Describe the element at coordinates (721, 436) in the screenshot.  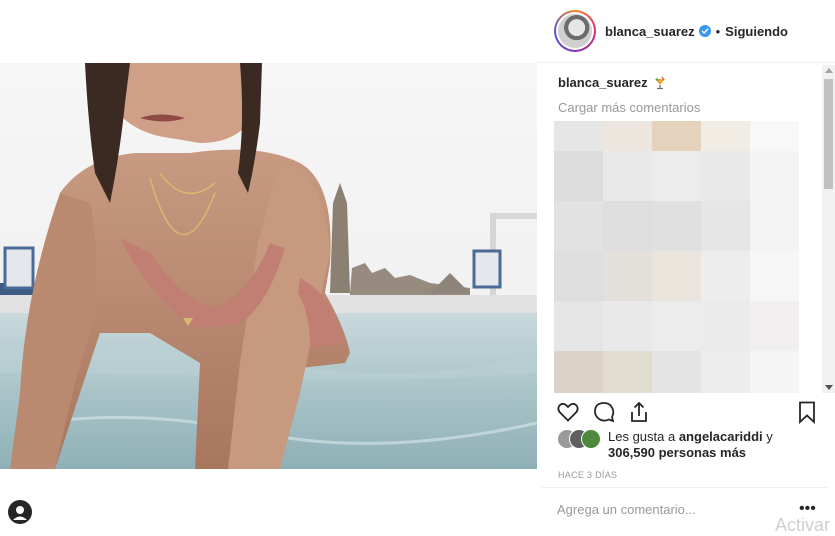
I see `liker-username: angelacariddi` at that location.